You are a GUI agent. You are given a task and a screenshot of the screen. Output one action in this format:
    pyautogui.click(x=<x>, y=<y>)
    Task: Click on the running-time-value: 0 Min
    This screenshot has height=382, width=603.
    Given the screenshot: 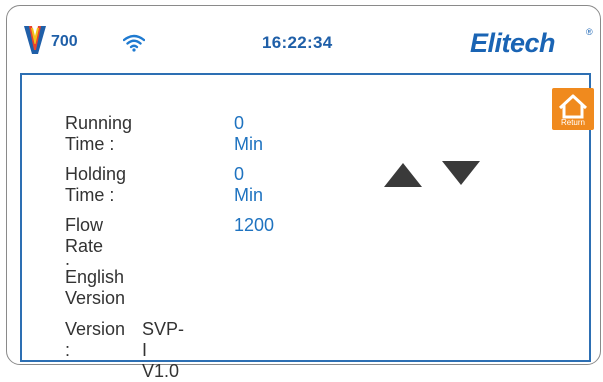 What is the action you would take?
    pyautogui.click(x=248, y=134)
    